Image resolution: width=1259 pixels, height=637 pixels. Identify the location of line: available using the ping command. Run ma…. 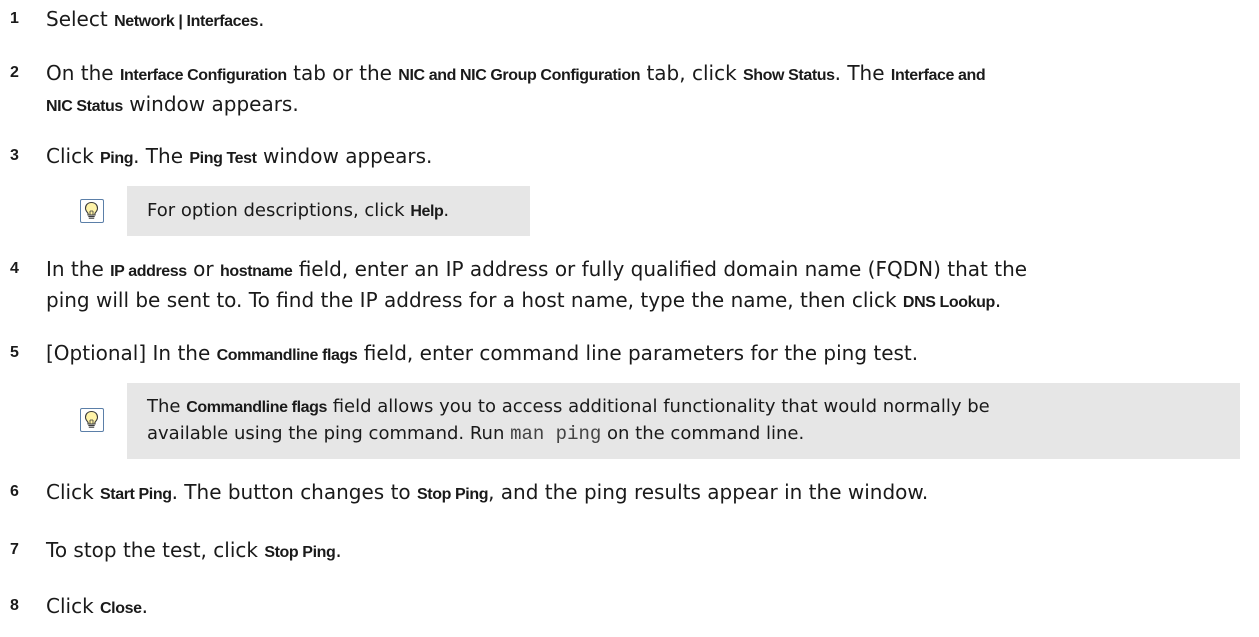
(568, 434).